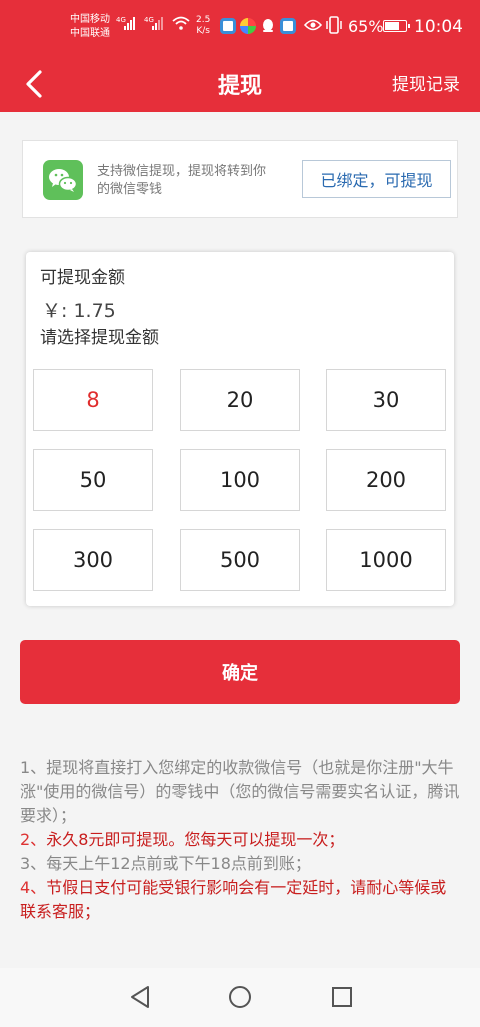 This screenshot has width=480, height=1027. Describe the element at coordinates (366, 26) in the screenshot. I see `battery-percent: 65%` at that location.